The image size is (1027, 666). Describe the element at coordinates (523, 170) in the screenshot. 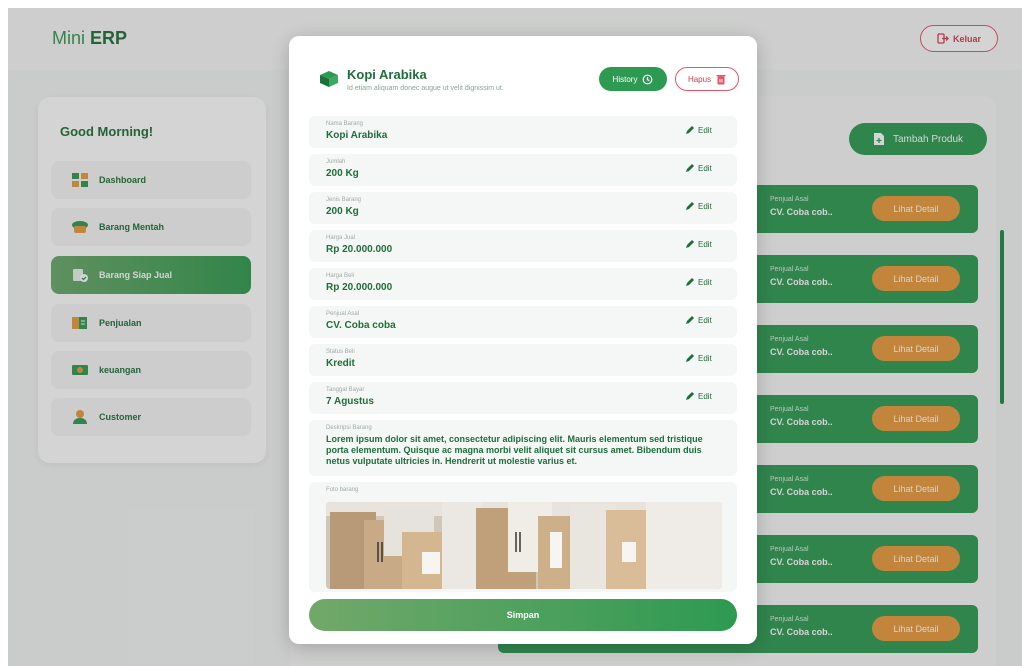

I see `field-jumlah: Jumlah 200 Kg Edit` at that location.